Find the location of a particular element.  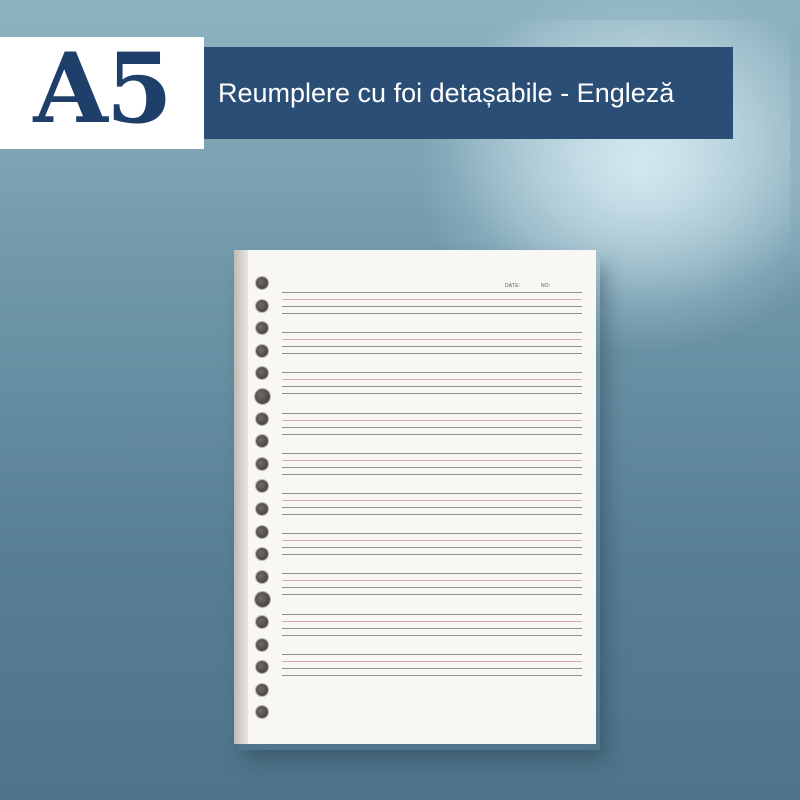

sheet-binding-strip is located at coordinates (241, 497).